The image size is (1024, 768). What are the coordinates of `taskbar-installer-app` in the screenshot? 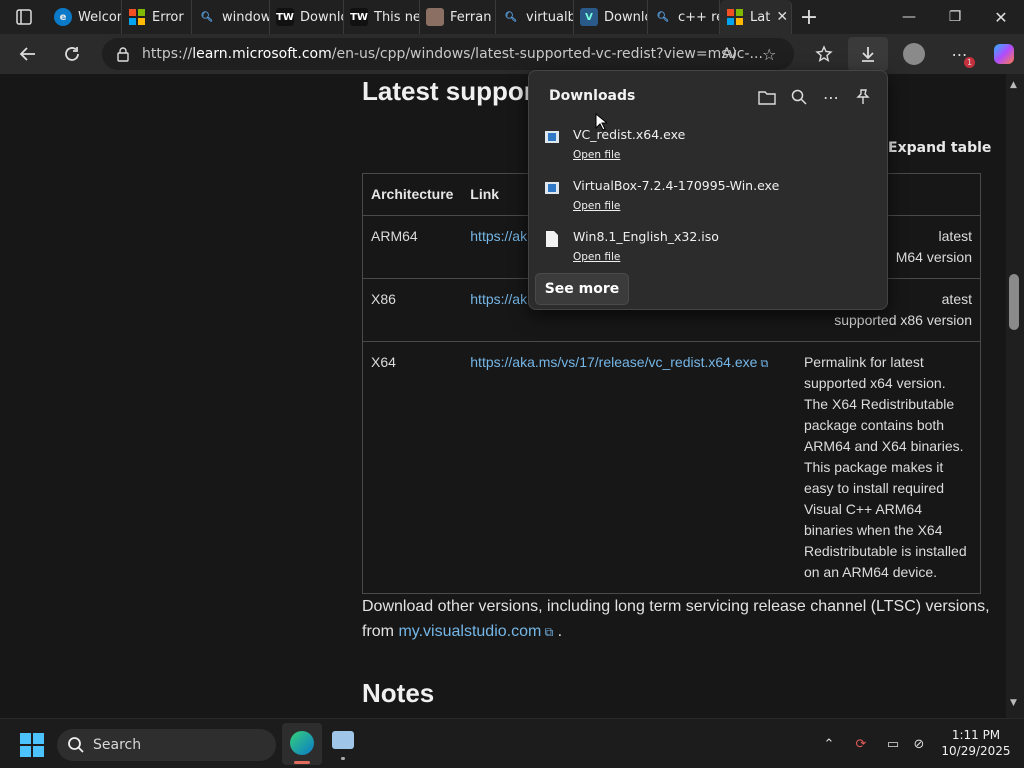 It's located at (343, 744).